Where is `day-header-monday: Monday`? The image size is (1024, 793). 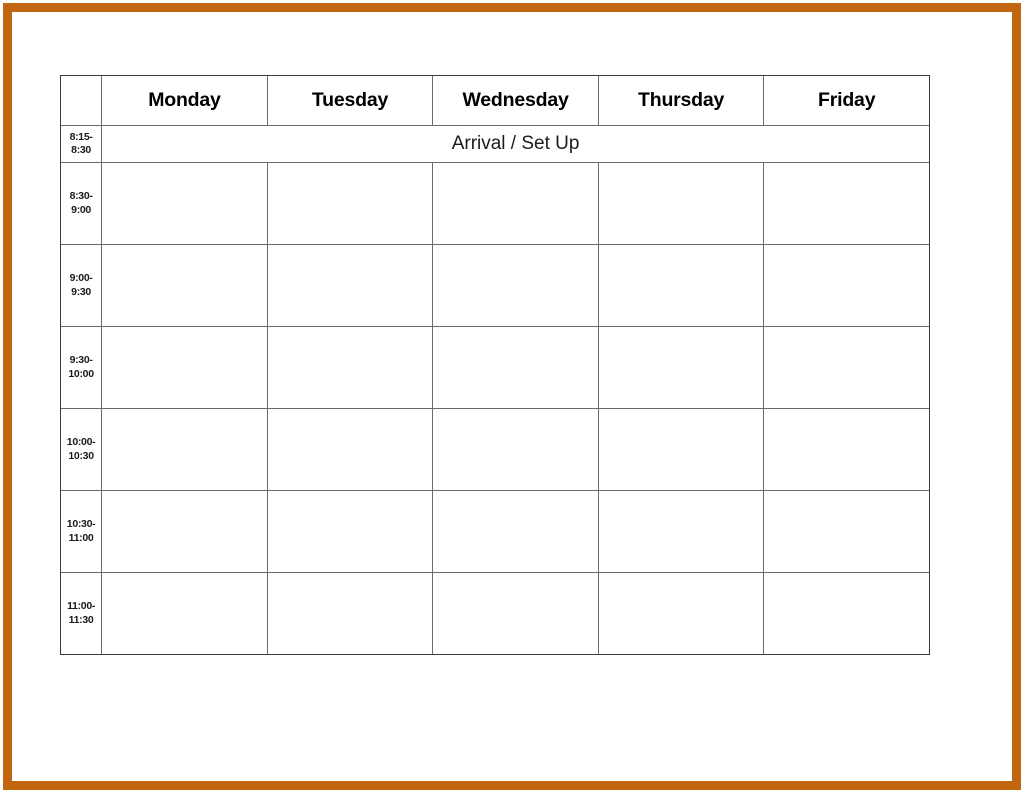 day-header-monday: Monday is located at coordinates (184, 100).